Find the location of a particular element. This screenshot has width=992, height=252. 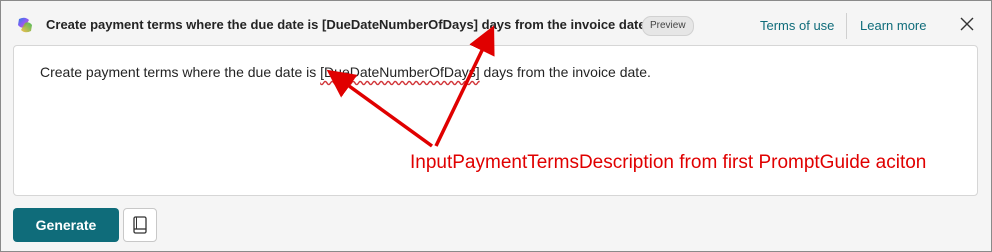

prompt-guide-button is located at coordinates (140, 225).